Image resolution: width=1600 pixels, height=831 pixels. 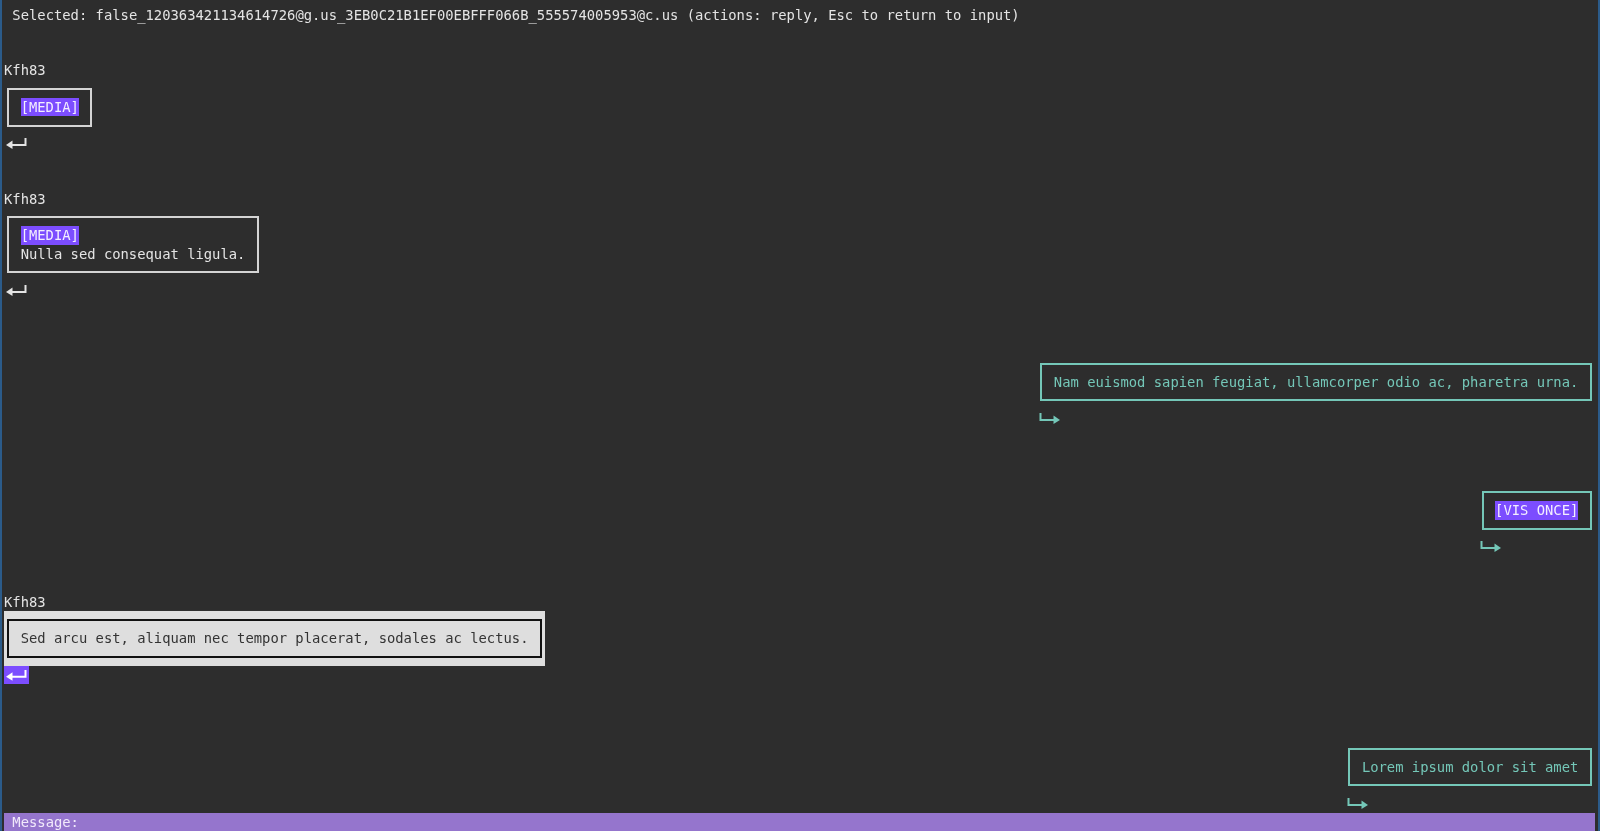 I want to click on message-tag: [VIS ONCE], so click(x=1537, y=510).